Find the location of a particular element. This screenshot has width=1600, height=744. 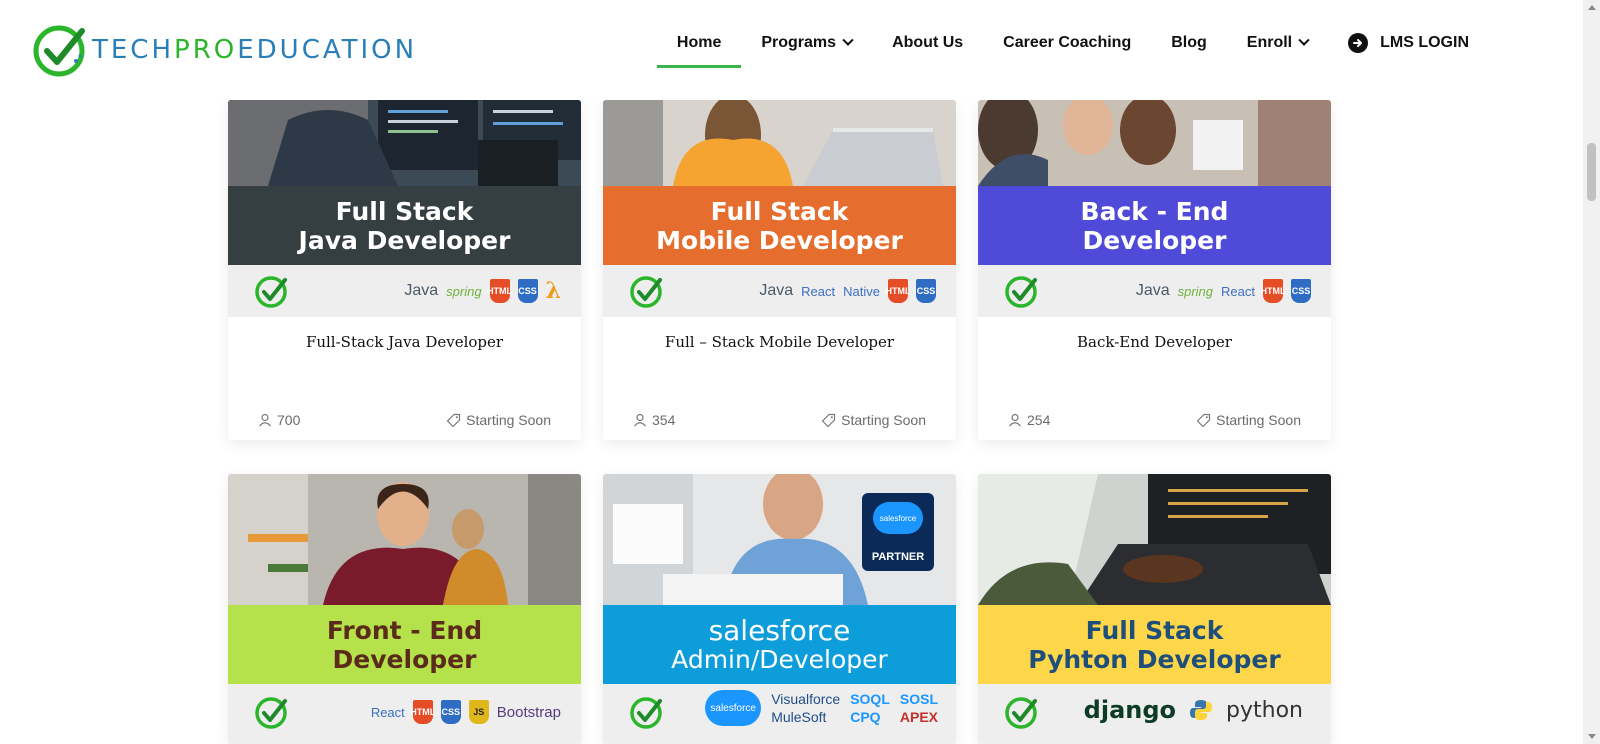

tech-strip: Java React Native HTML CSS is located at coordinates (779, 291).